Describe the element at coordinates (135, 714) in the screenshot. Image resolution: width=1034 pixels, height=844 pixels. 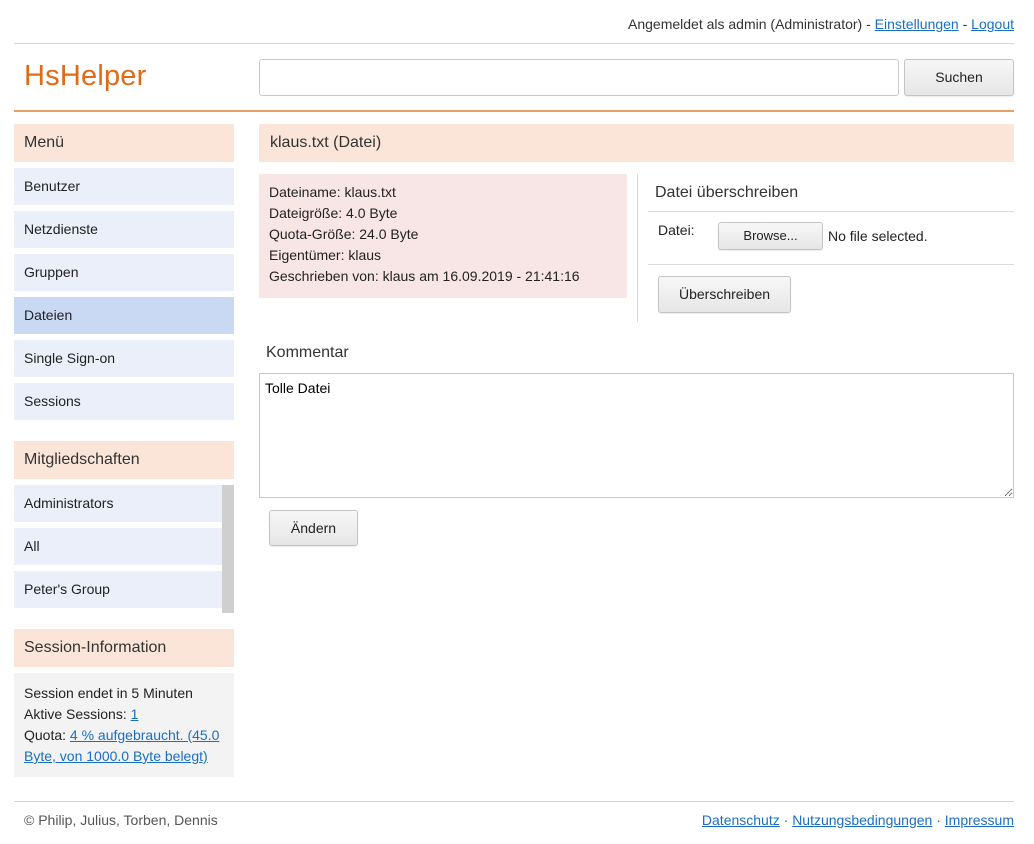
I see `active-sessions-link: 1` at that location.